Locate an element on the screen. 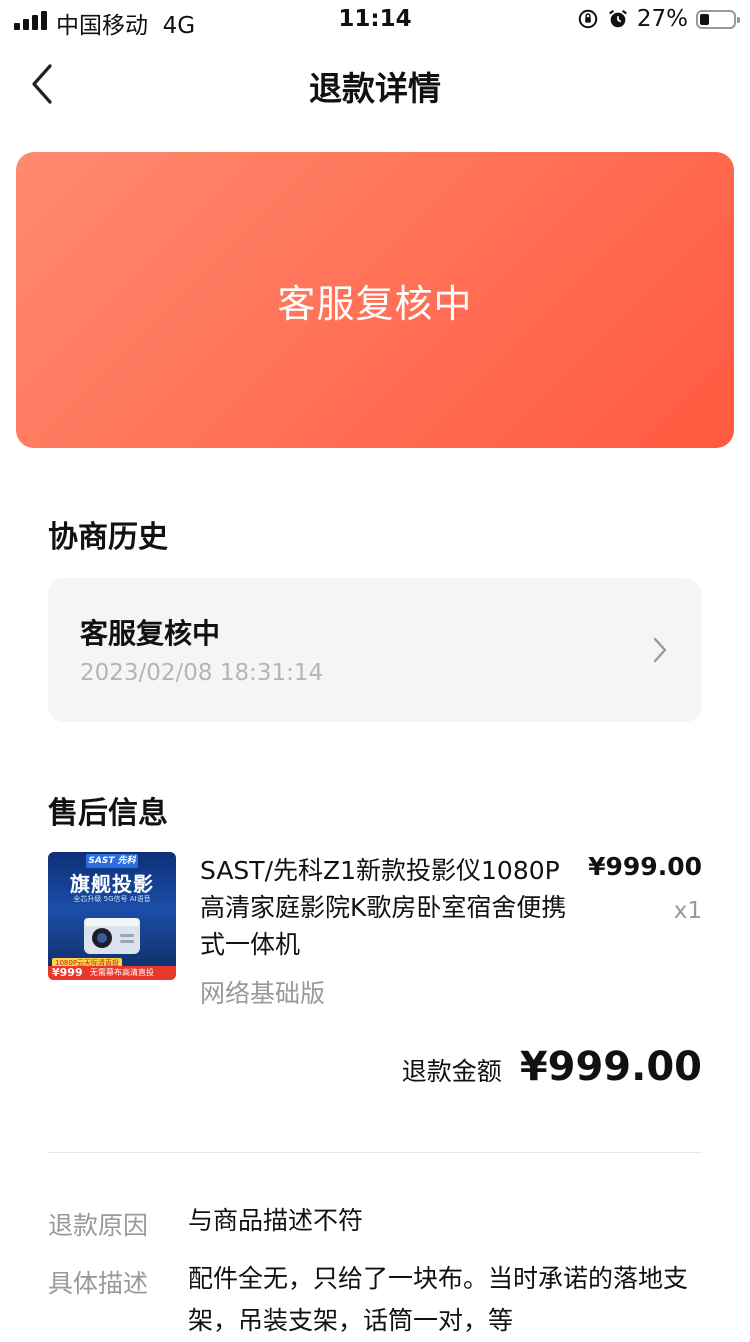 The width and height of the screenshot is (750, 1342). alarm-icon is located at coordinates (617, 18).